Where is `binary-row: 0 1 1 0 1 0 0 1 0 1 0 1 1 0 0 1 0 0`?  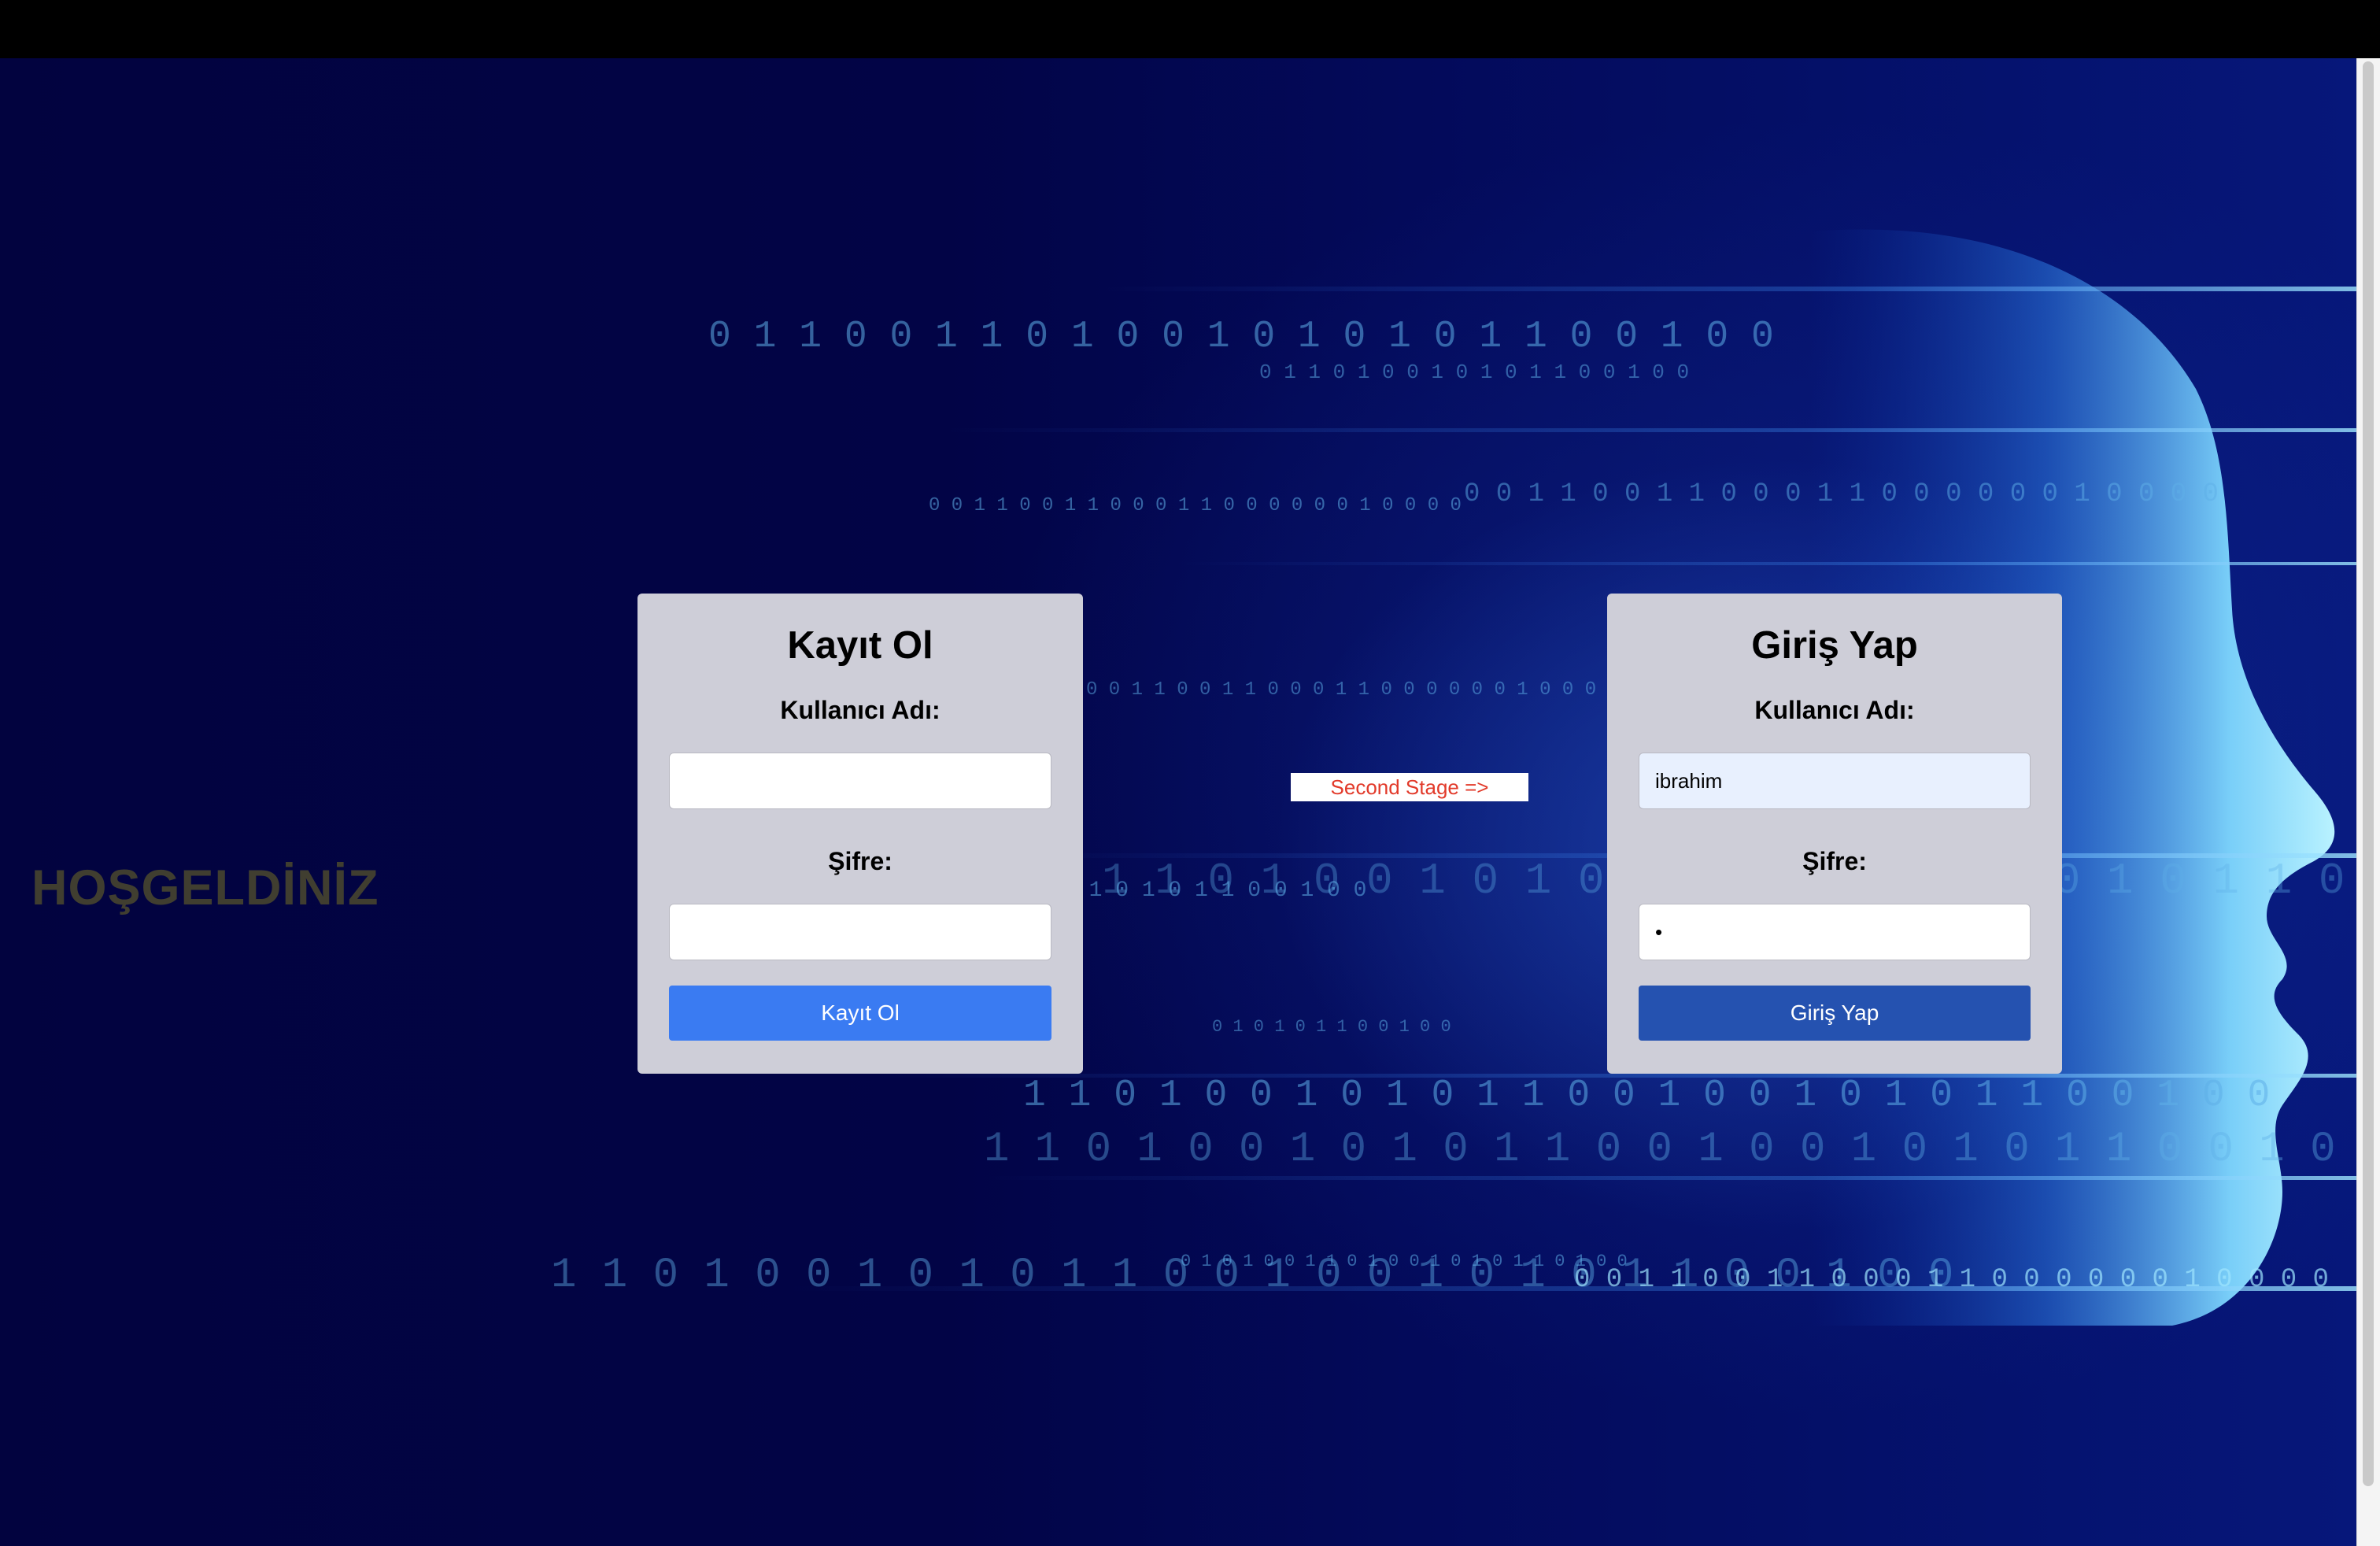
binary-row: 0 1 1 0 1 0 0 1 0 1 0 1 1 0 0 1 0 0 is located at coordinates (1474, 372).